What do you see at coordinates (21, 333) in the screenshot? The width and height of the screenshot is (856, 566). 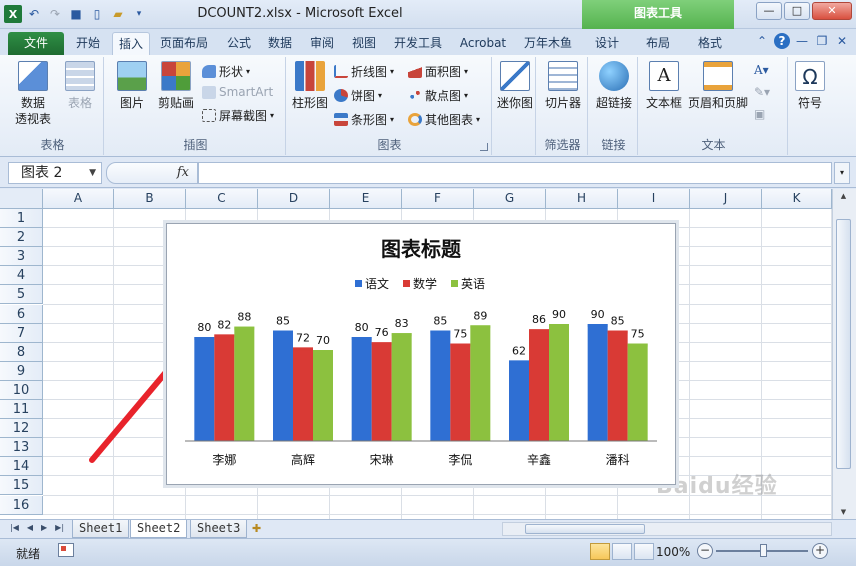 I see `row-header: 7` at bounding box center [21, 333].